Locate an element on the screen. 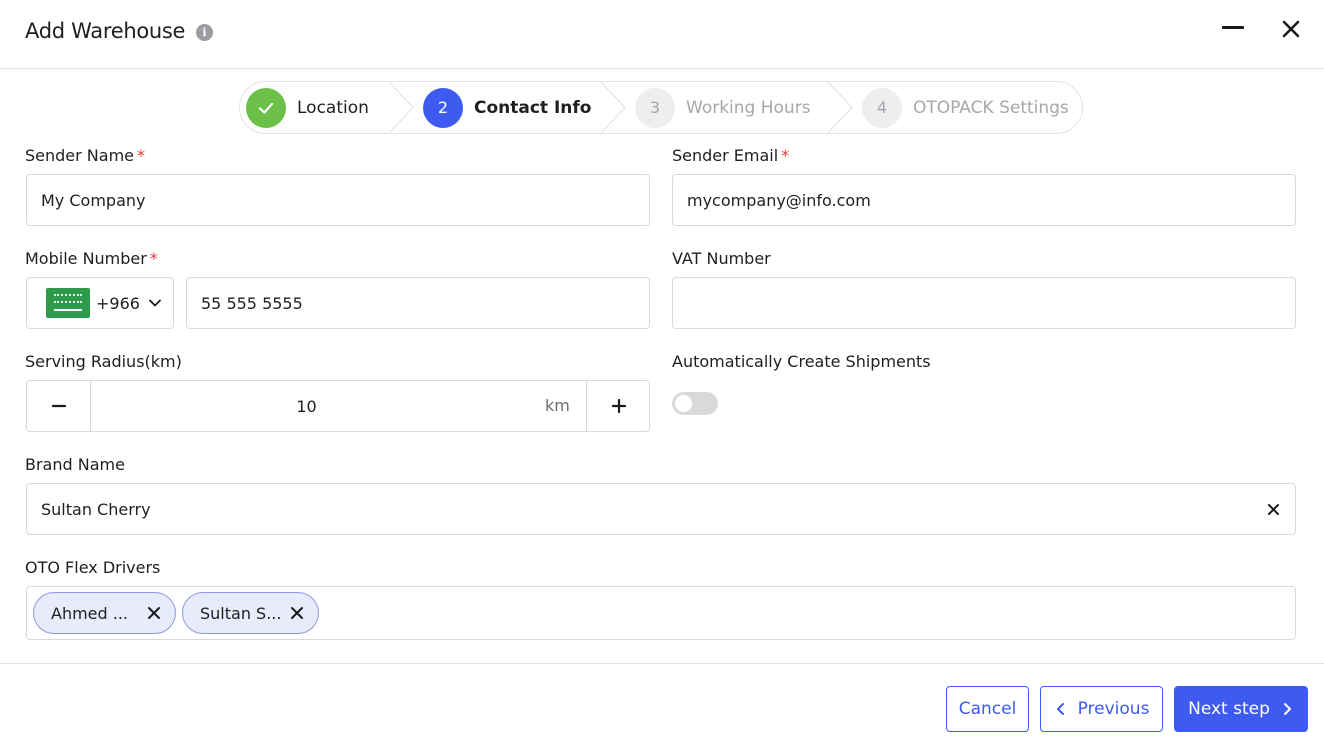 Image resolution: width=1324 pixels, height=748 pixels. mobile-number-label: Mobile Number * is located at coordinates (91, 258).